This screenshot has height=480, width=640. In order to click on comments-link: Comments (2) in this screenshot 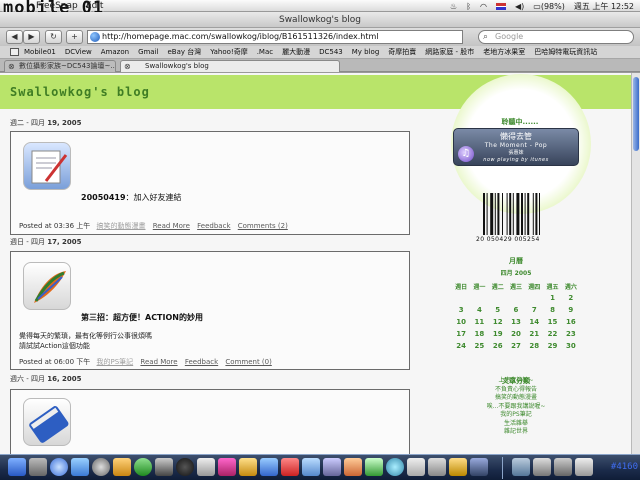, I will do `click(263, 226)`.